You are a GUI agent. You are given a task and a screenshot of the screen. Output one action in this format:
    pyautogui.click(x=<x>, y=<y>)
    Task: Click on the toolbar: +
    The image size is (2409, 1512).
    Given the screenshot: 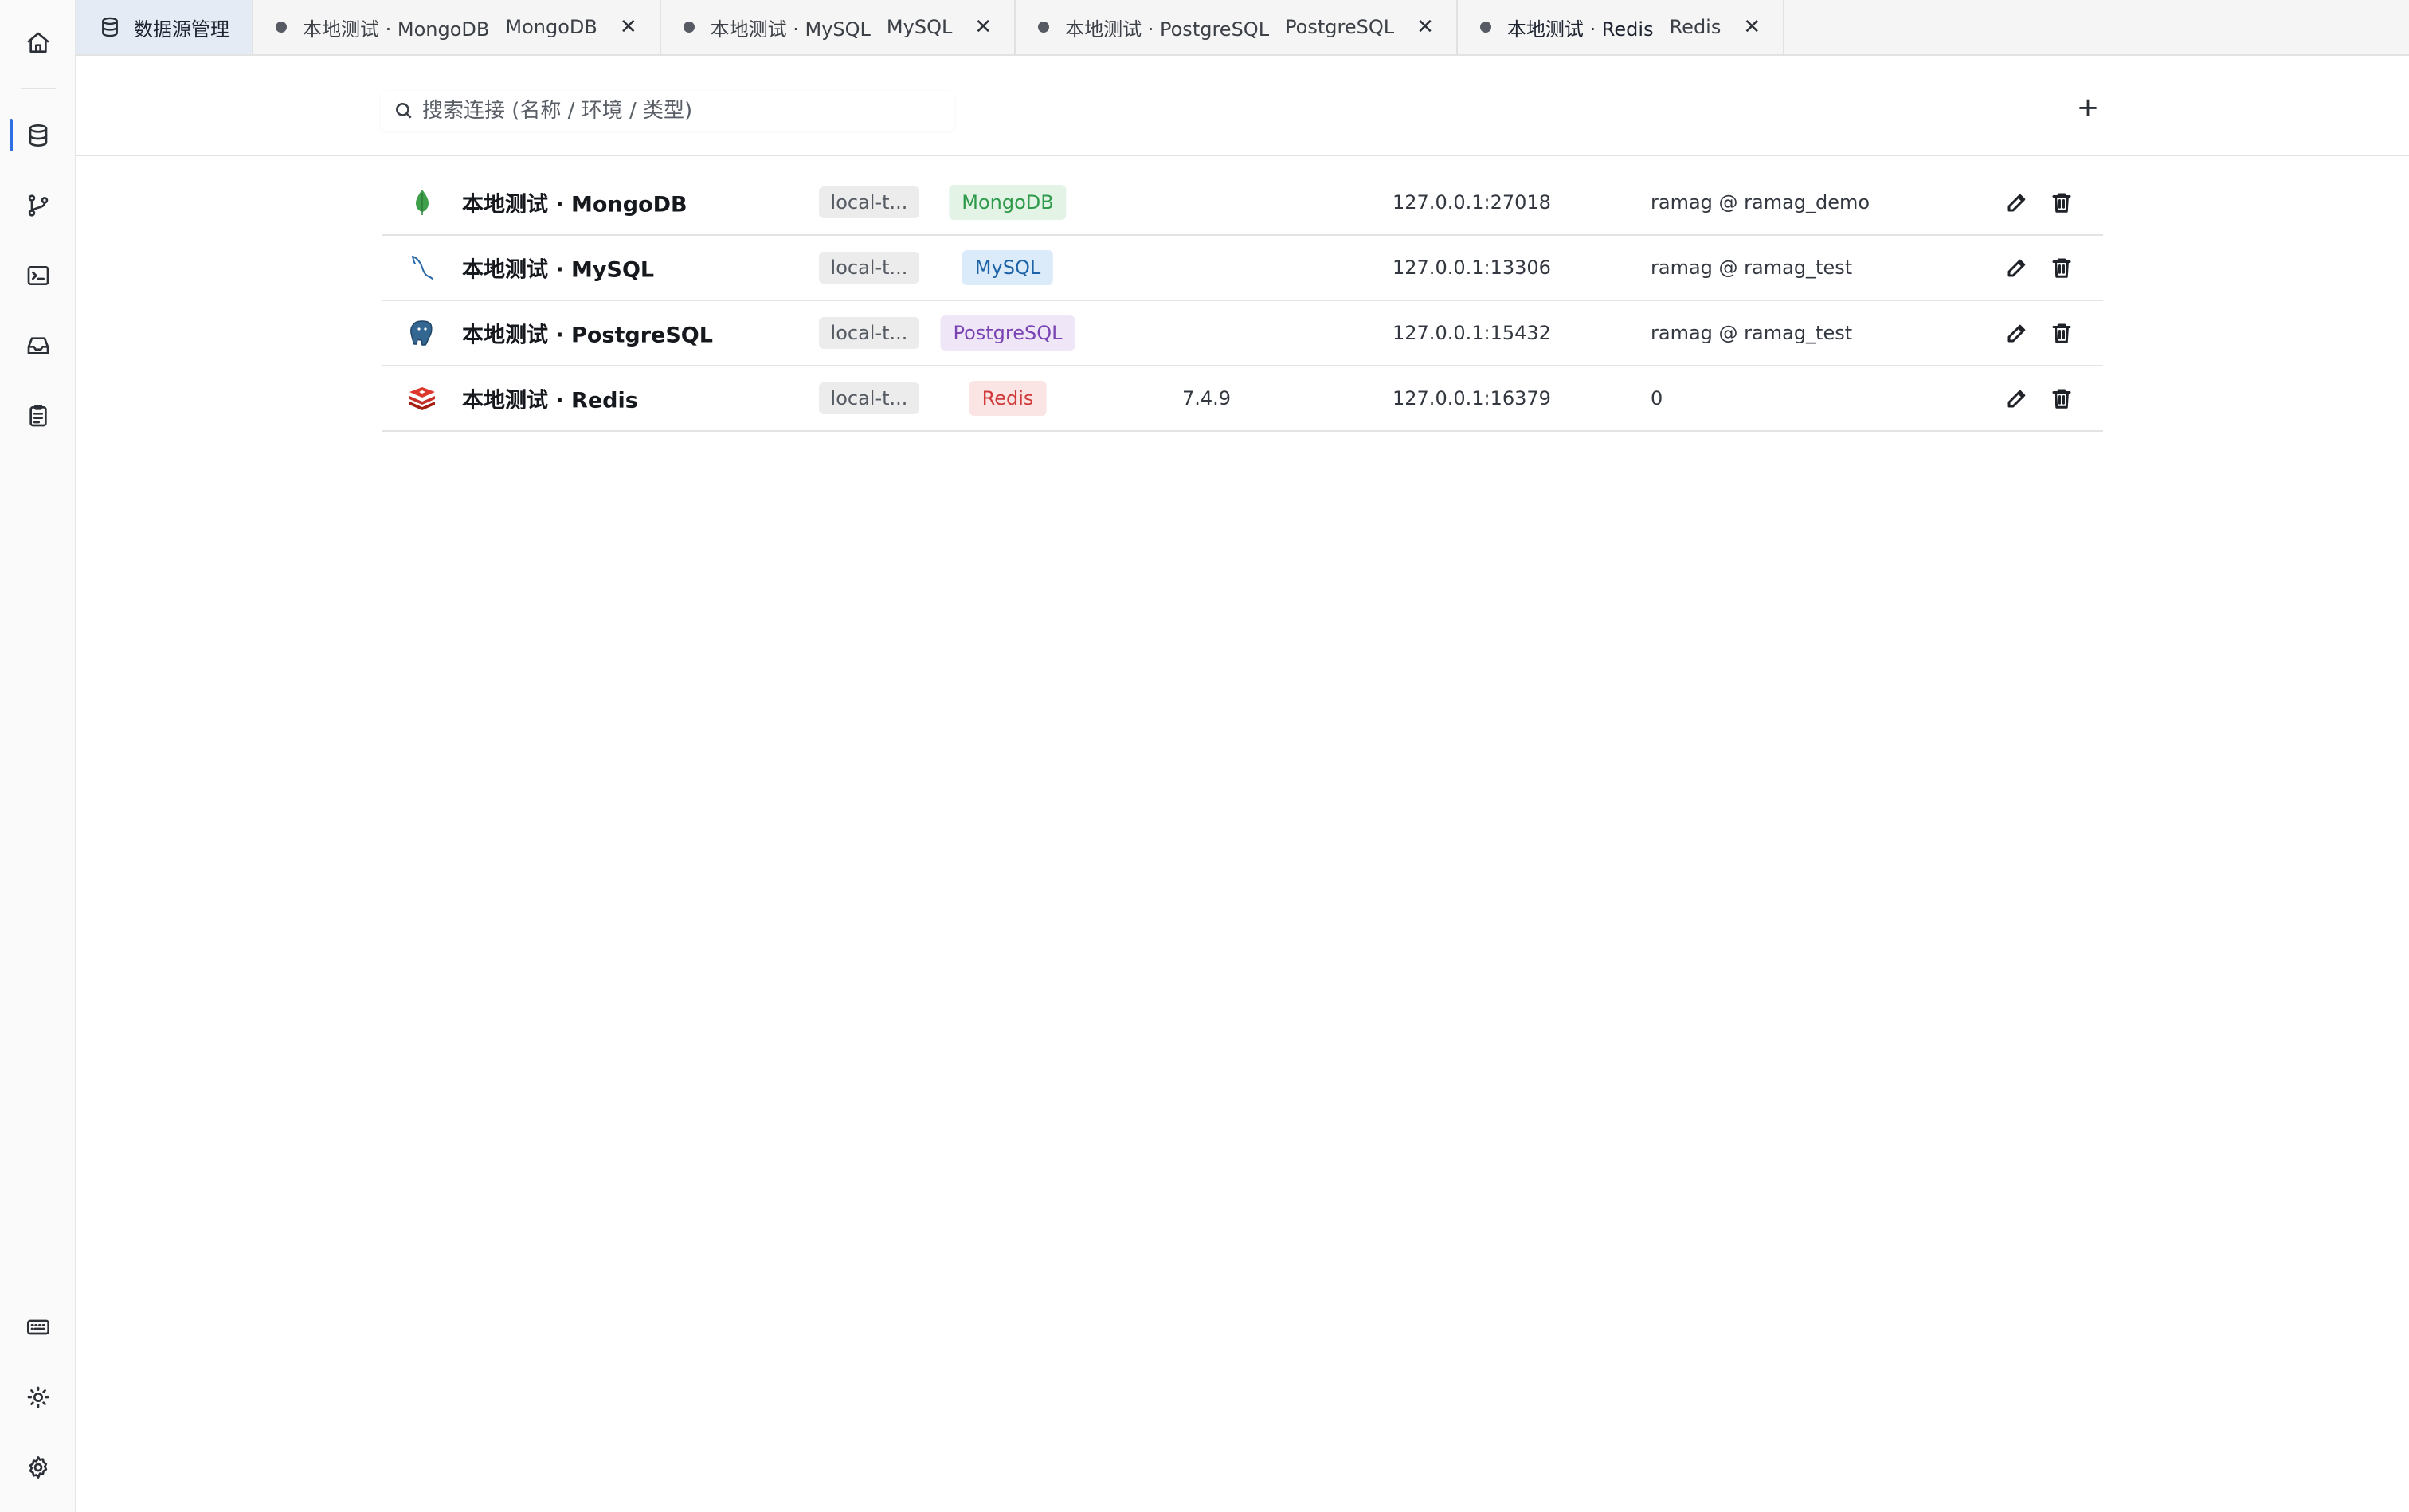 What is the action you would take?
    pyautogui.click(x=1242, y=106)
    